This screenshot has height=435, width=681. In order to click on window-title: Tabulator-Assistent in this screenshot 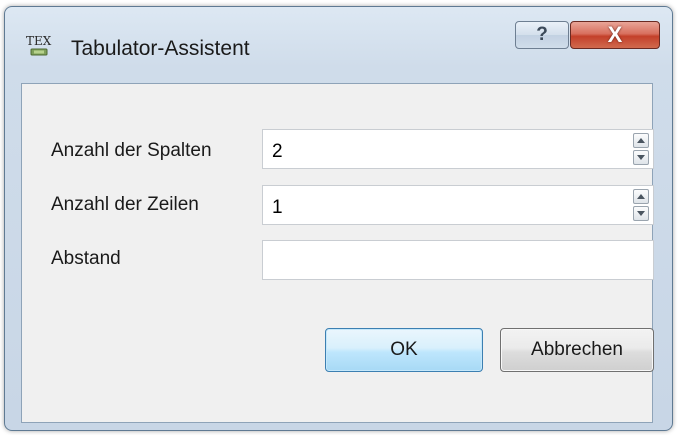, I will do `click(160, 48)`.